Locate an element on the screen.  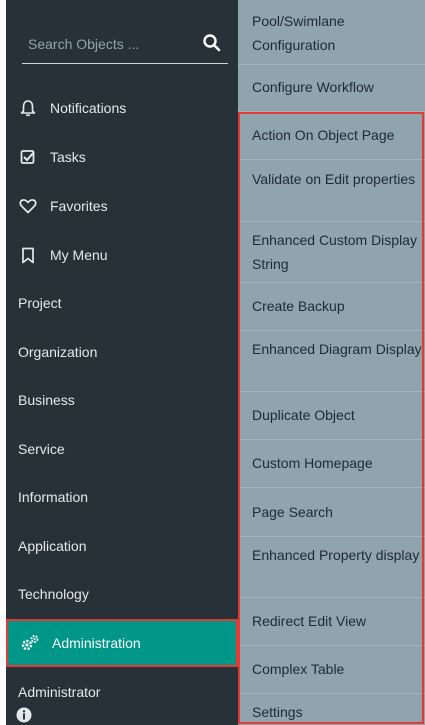
bell-icon is located at coordinates (28, 108).